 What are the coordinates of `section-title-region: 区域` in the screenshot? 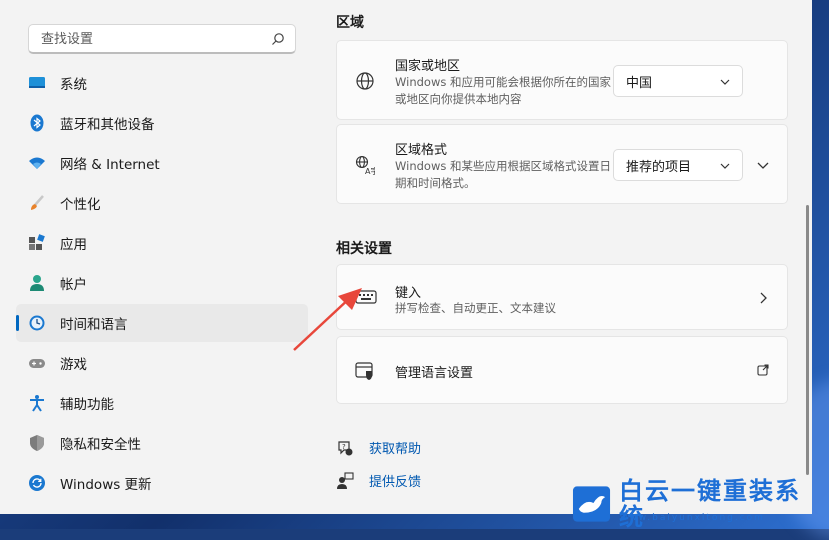 It's located at (350, 23).